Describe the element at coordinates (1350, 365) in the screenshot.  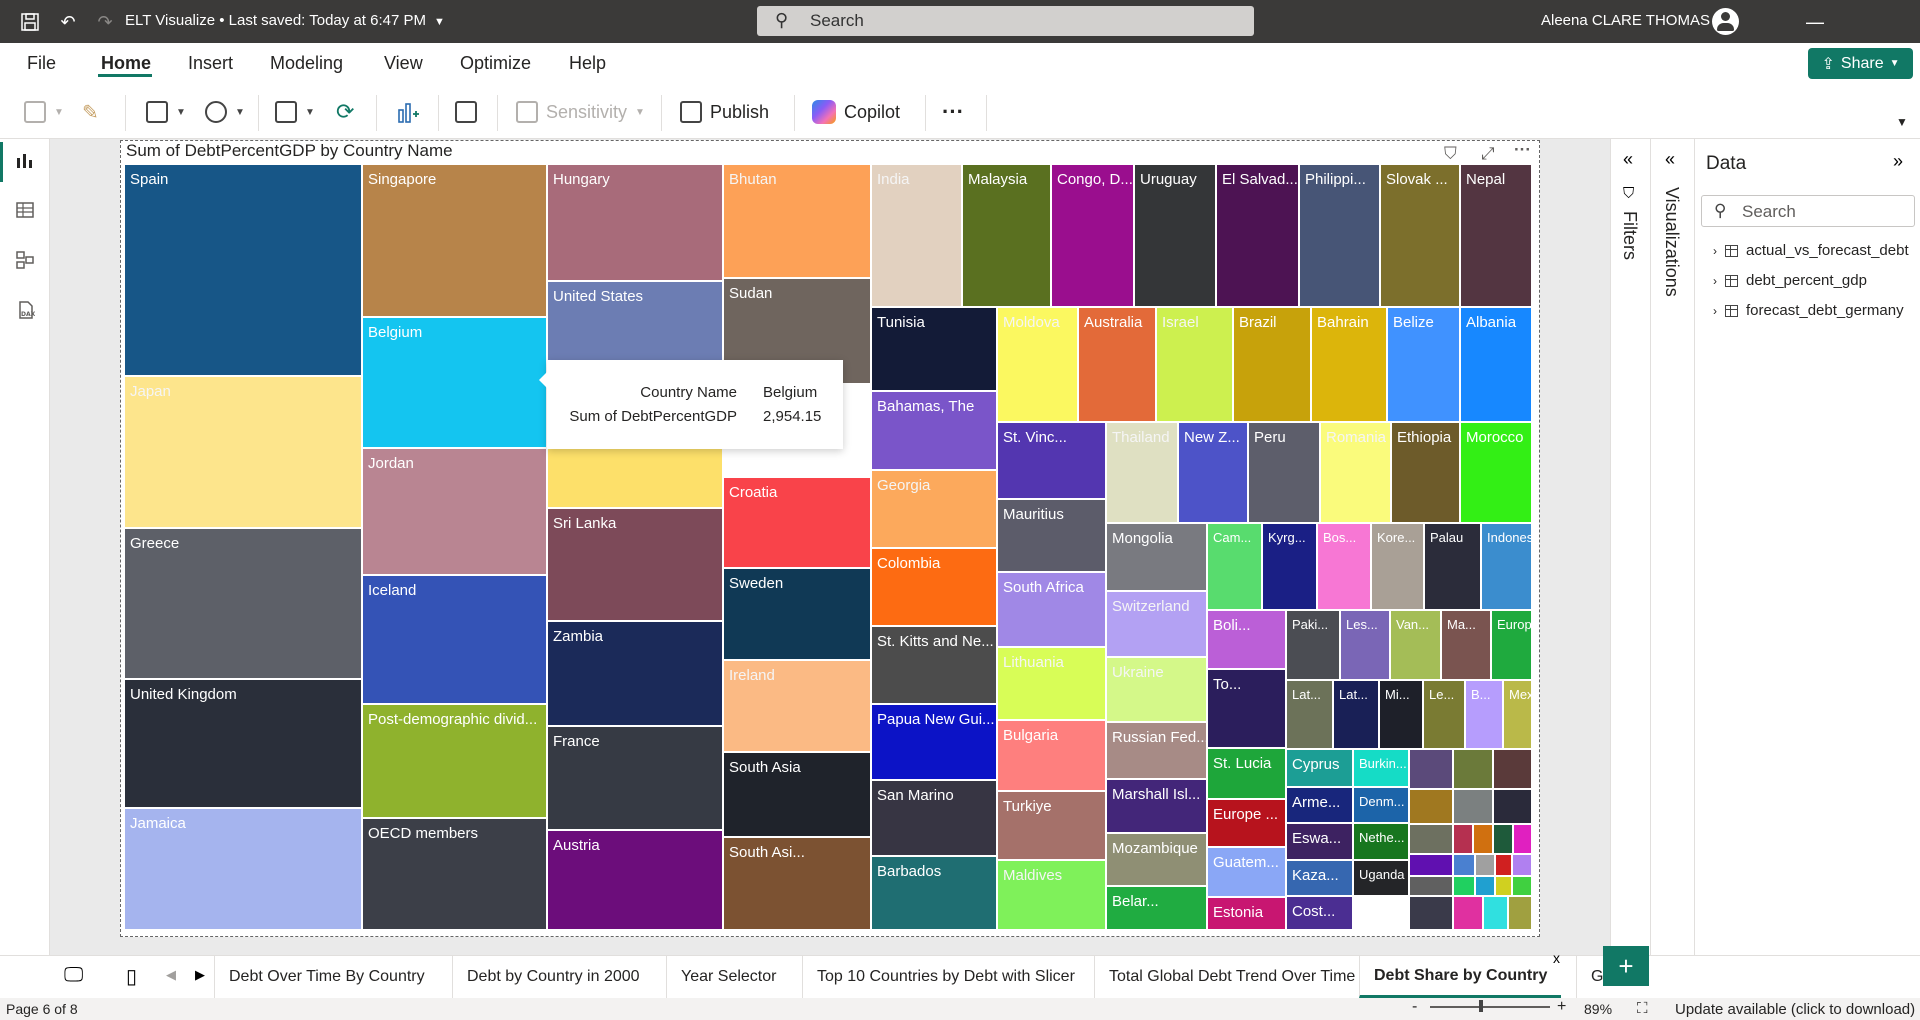
I see `treemap-cell: Bahrain` at that location.